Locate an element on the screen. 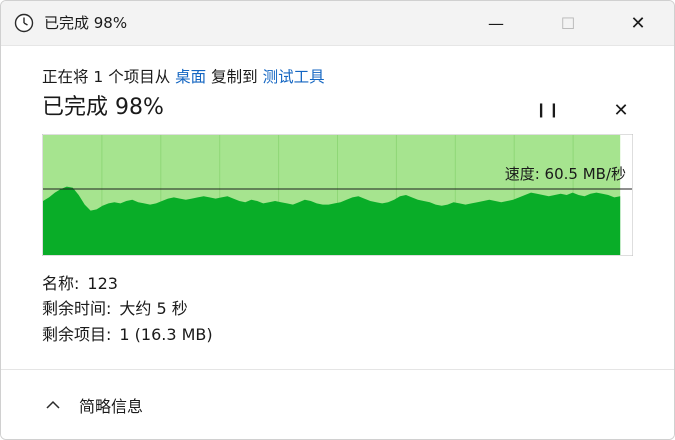 Image resolution: width=675 pixels, height=440 pixels. maximize-icon: ☐ is located at coordinates (568, 23).